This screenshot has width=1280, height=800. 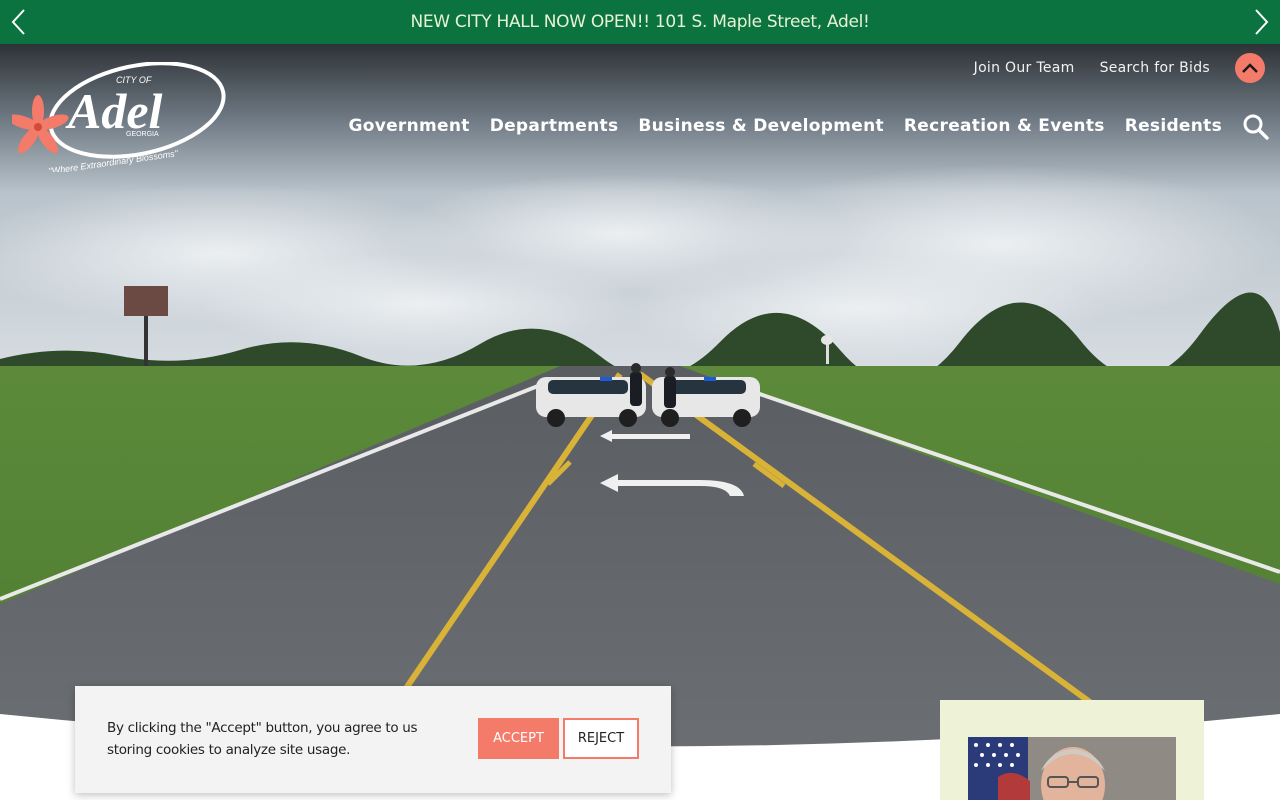 I want to click on chevron-up-icon, so click(x=1250, y=68).